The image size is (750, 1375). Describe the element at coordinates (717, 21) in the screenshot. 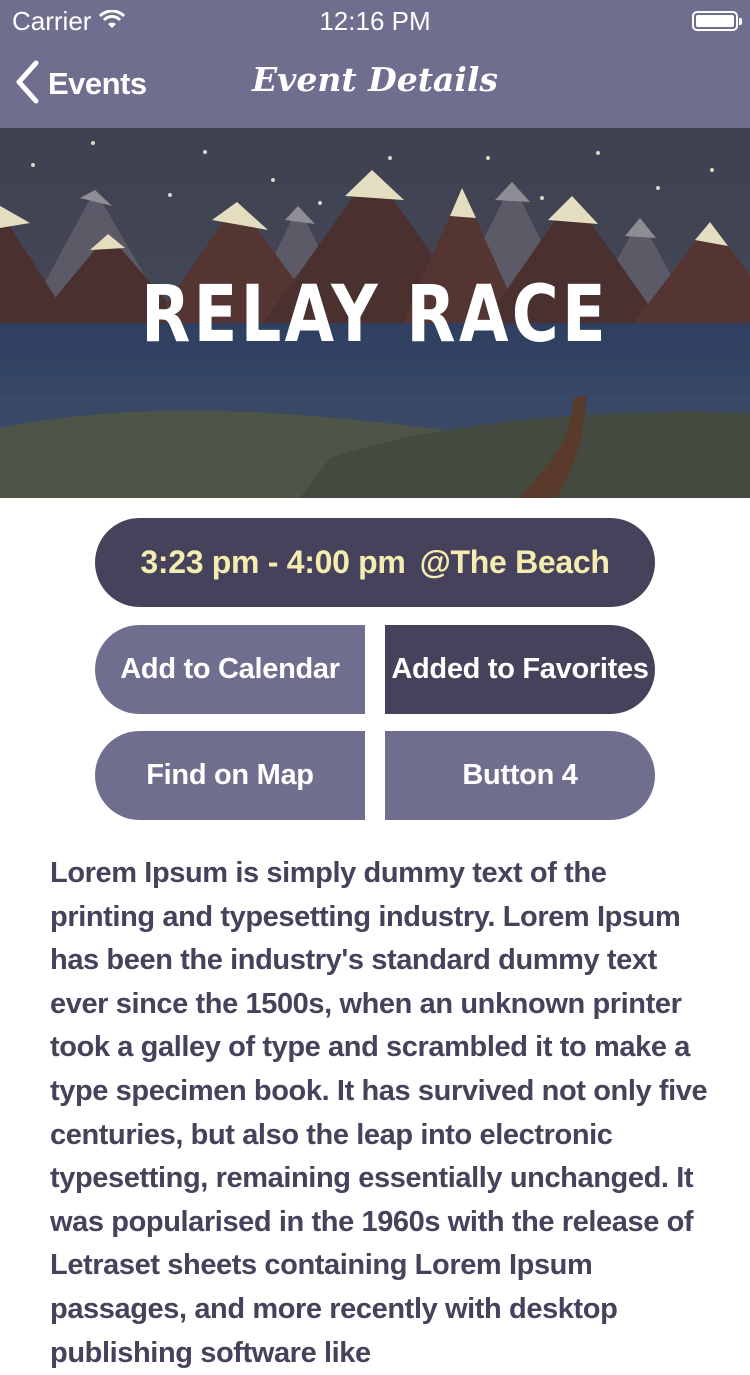

I see `battery-icon` at that location.